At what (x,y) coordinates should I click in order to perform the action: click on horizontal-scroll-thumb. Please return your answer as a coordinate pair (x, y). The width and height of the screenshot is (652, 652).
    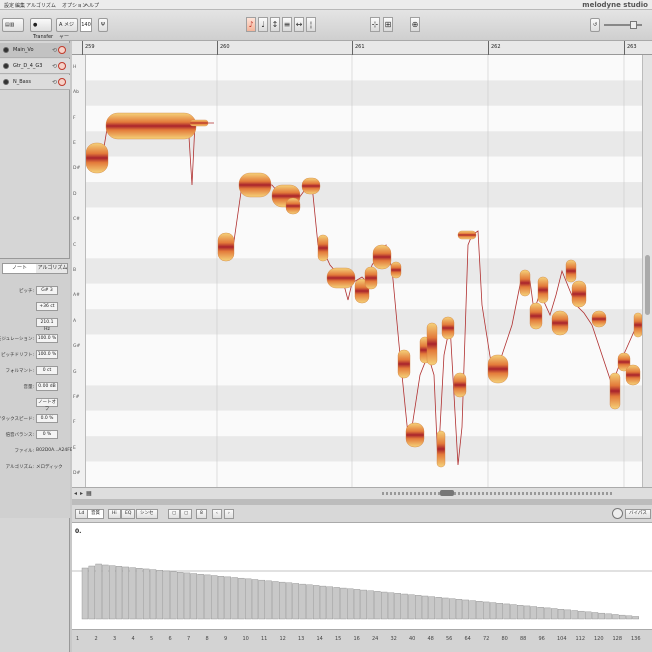
    Looking at the image, I should click on (447, 493).